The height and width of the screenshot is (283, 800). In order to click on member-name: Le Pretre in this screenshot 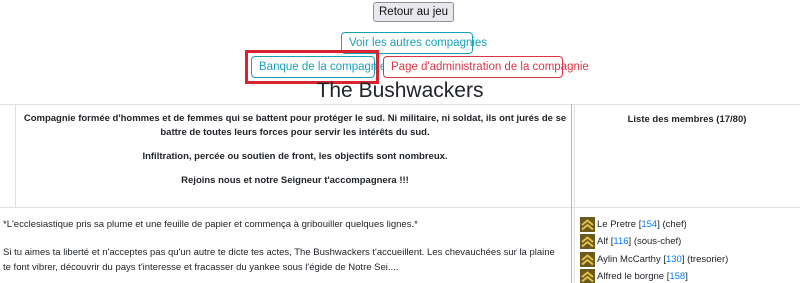, I will do `click(616, 224)`.